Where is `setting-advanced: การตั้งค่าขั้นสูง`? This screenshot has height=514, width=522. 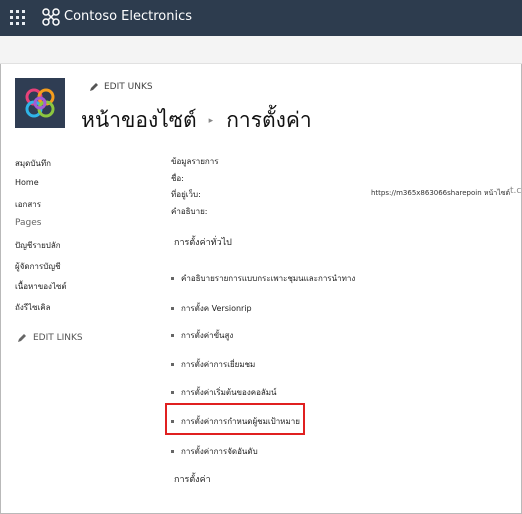
setting-advanced: การตั้งค่าขั้นสูง is located at coordinates (202, 335).